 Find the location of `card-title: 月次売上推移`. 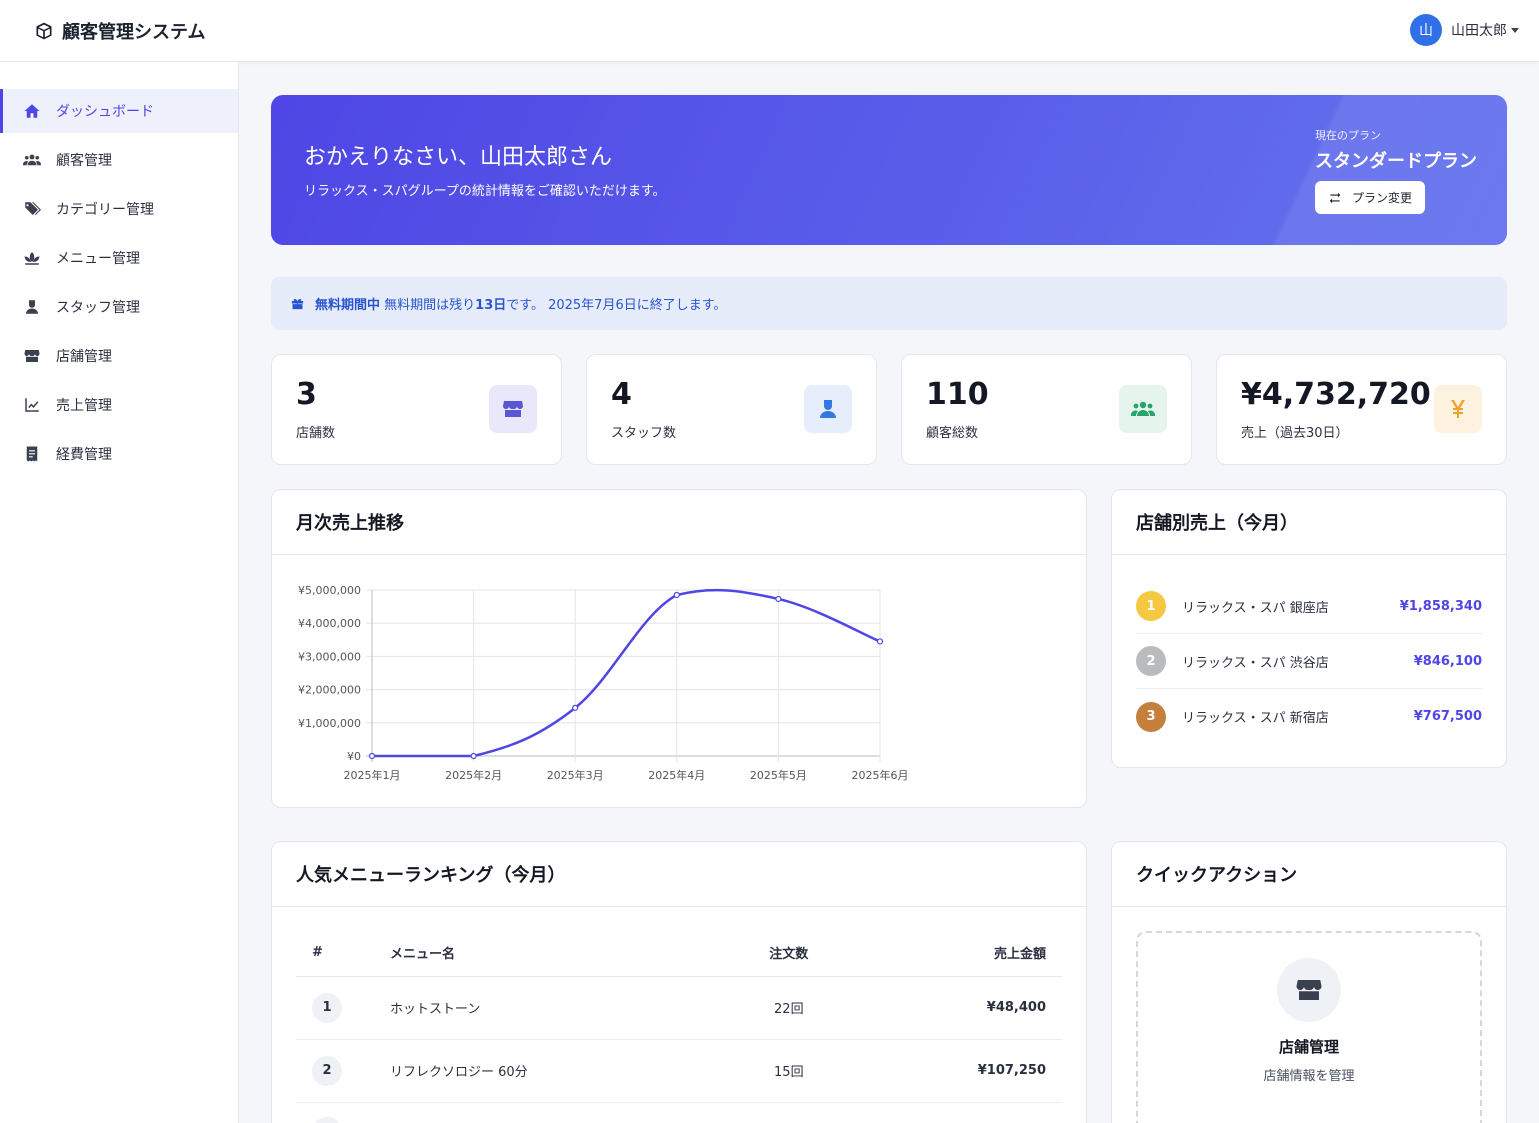

card-title: 月次売上推移 is located at coordinates (679, 522).